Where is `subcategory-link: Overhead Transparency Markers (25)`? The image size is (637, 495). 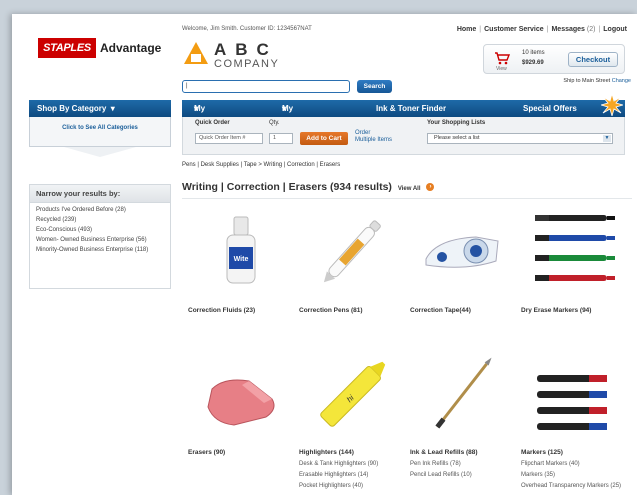
subcategory-link: Overhead Transparency Markers (25) is located at coordinates (573, 486).